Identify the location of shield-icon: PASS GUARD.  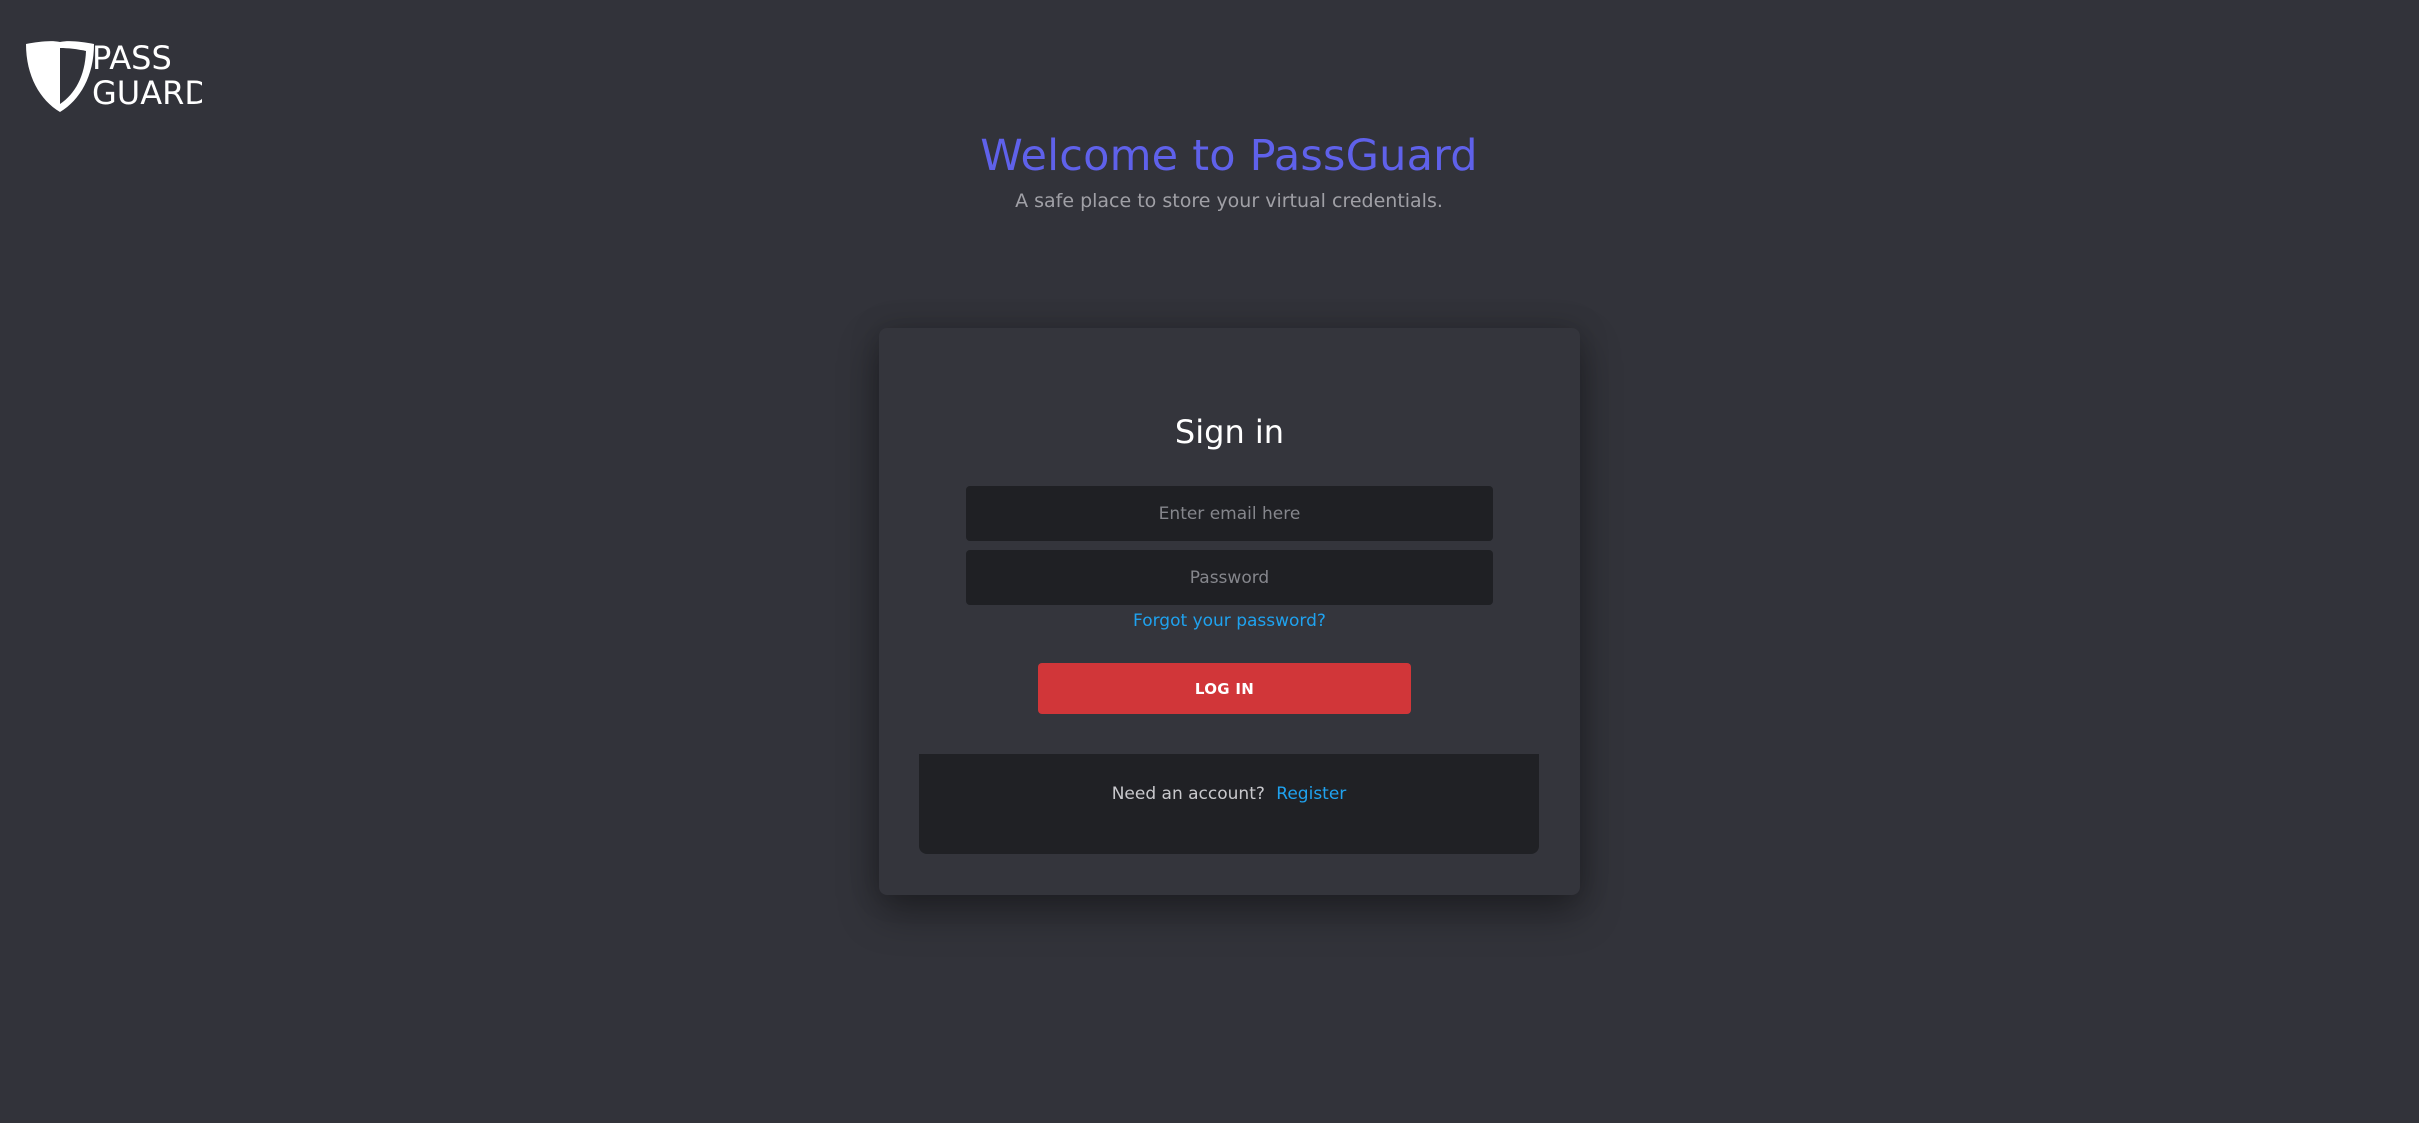
(114, 76).